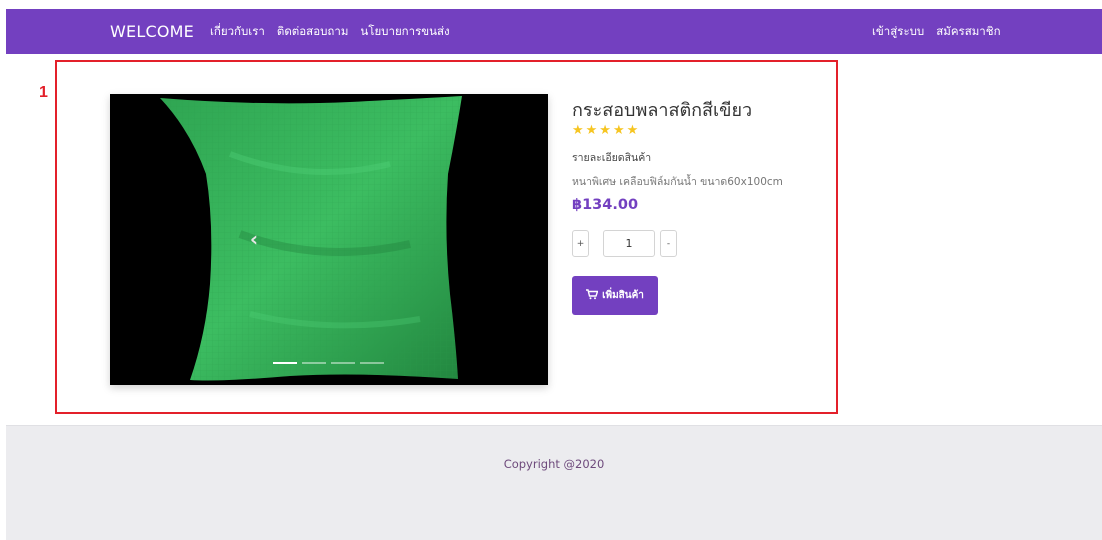 The width and height of the screenshot is (1102, 540). What do you see at coordinates (152, 31) in the screenshot?
I see `brand-link: WELCOME` at bounding box center [152, 31].